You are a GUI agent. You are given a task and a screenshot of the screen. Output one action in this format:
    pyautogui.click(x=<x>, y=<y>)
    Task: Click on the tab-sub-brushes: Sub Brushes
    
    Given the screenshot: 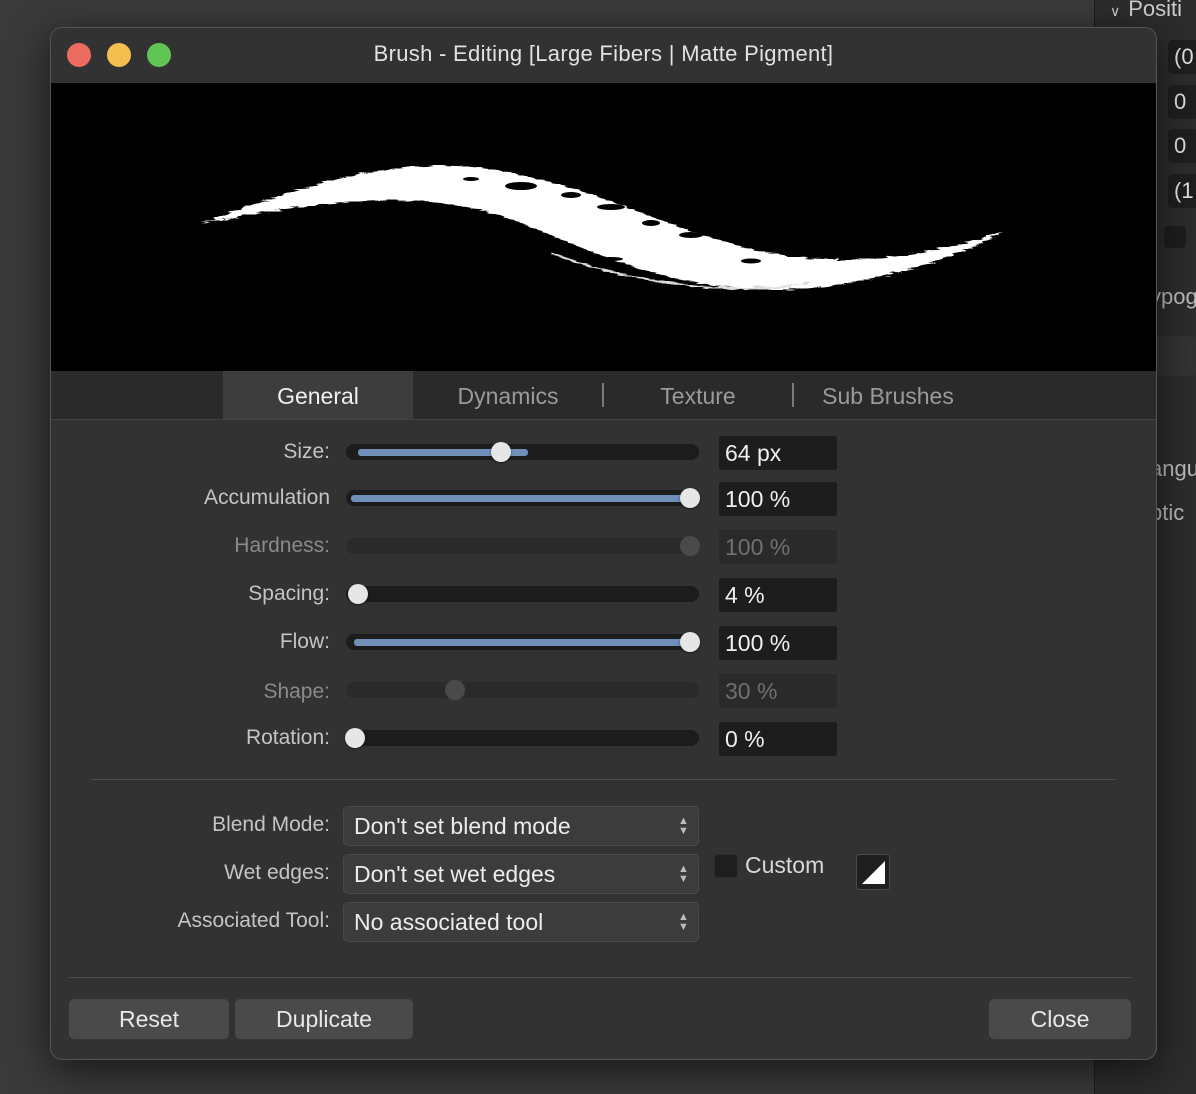 What is the action you would take?
    pyautogui.click(x=888, y=395)
    